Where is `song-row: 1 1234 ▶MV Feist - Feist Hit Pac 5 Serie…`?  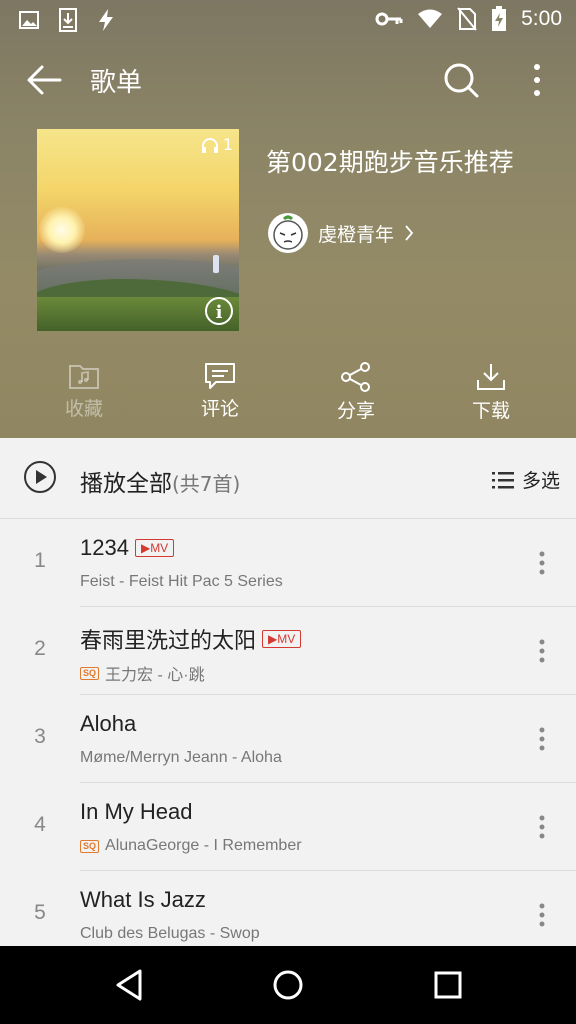 song-row: 1 1234 ▶MV Feist - Feist Hit Pac 5 Serie… is located at coordinates (288, 563).